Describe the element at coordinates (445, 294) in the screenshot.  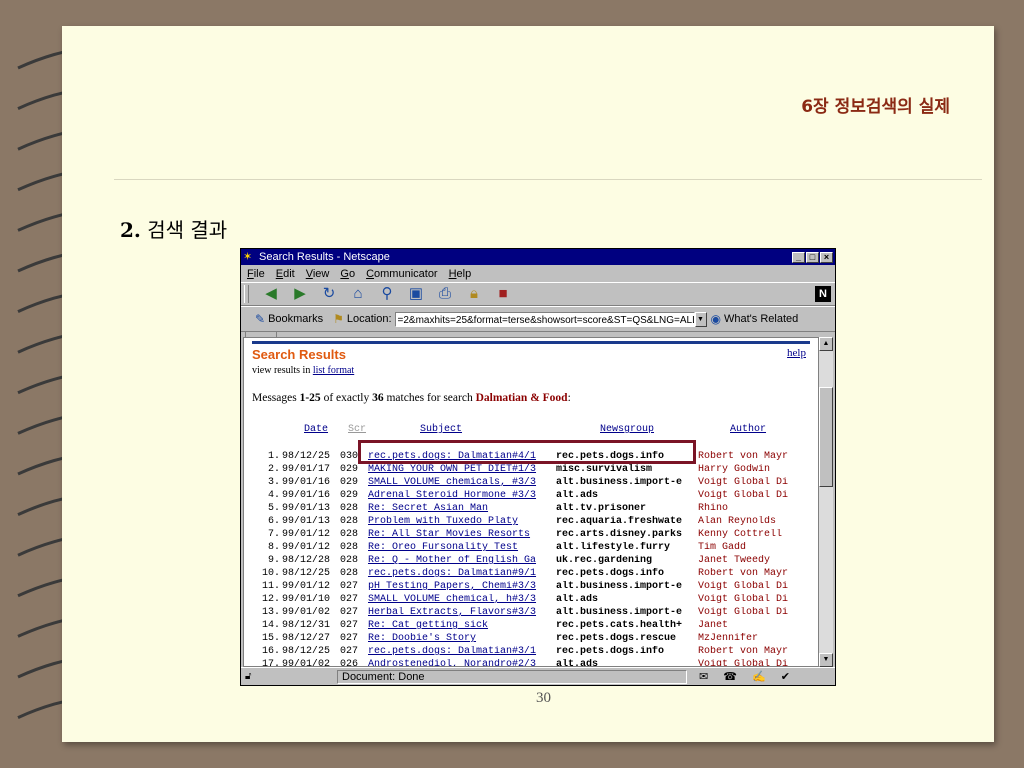
I see `print-icon: ⎙` at that location.